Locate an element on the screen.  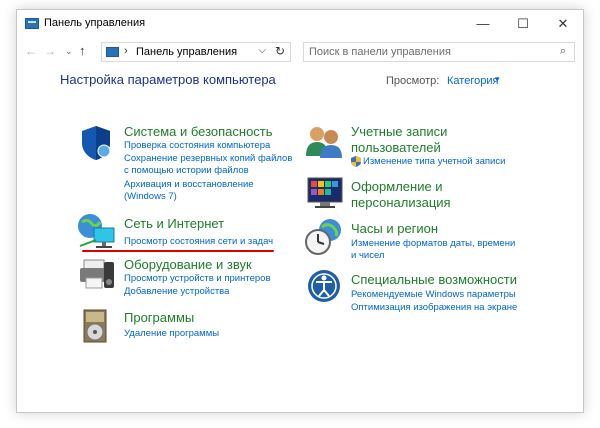
link-check-computer-status: Проверка состояния компьютера is located at coordinates (197, 146).